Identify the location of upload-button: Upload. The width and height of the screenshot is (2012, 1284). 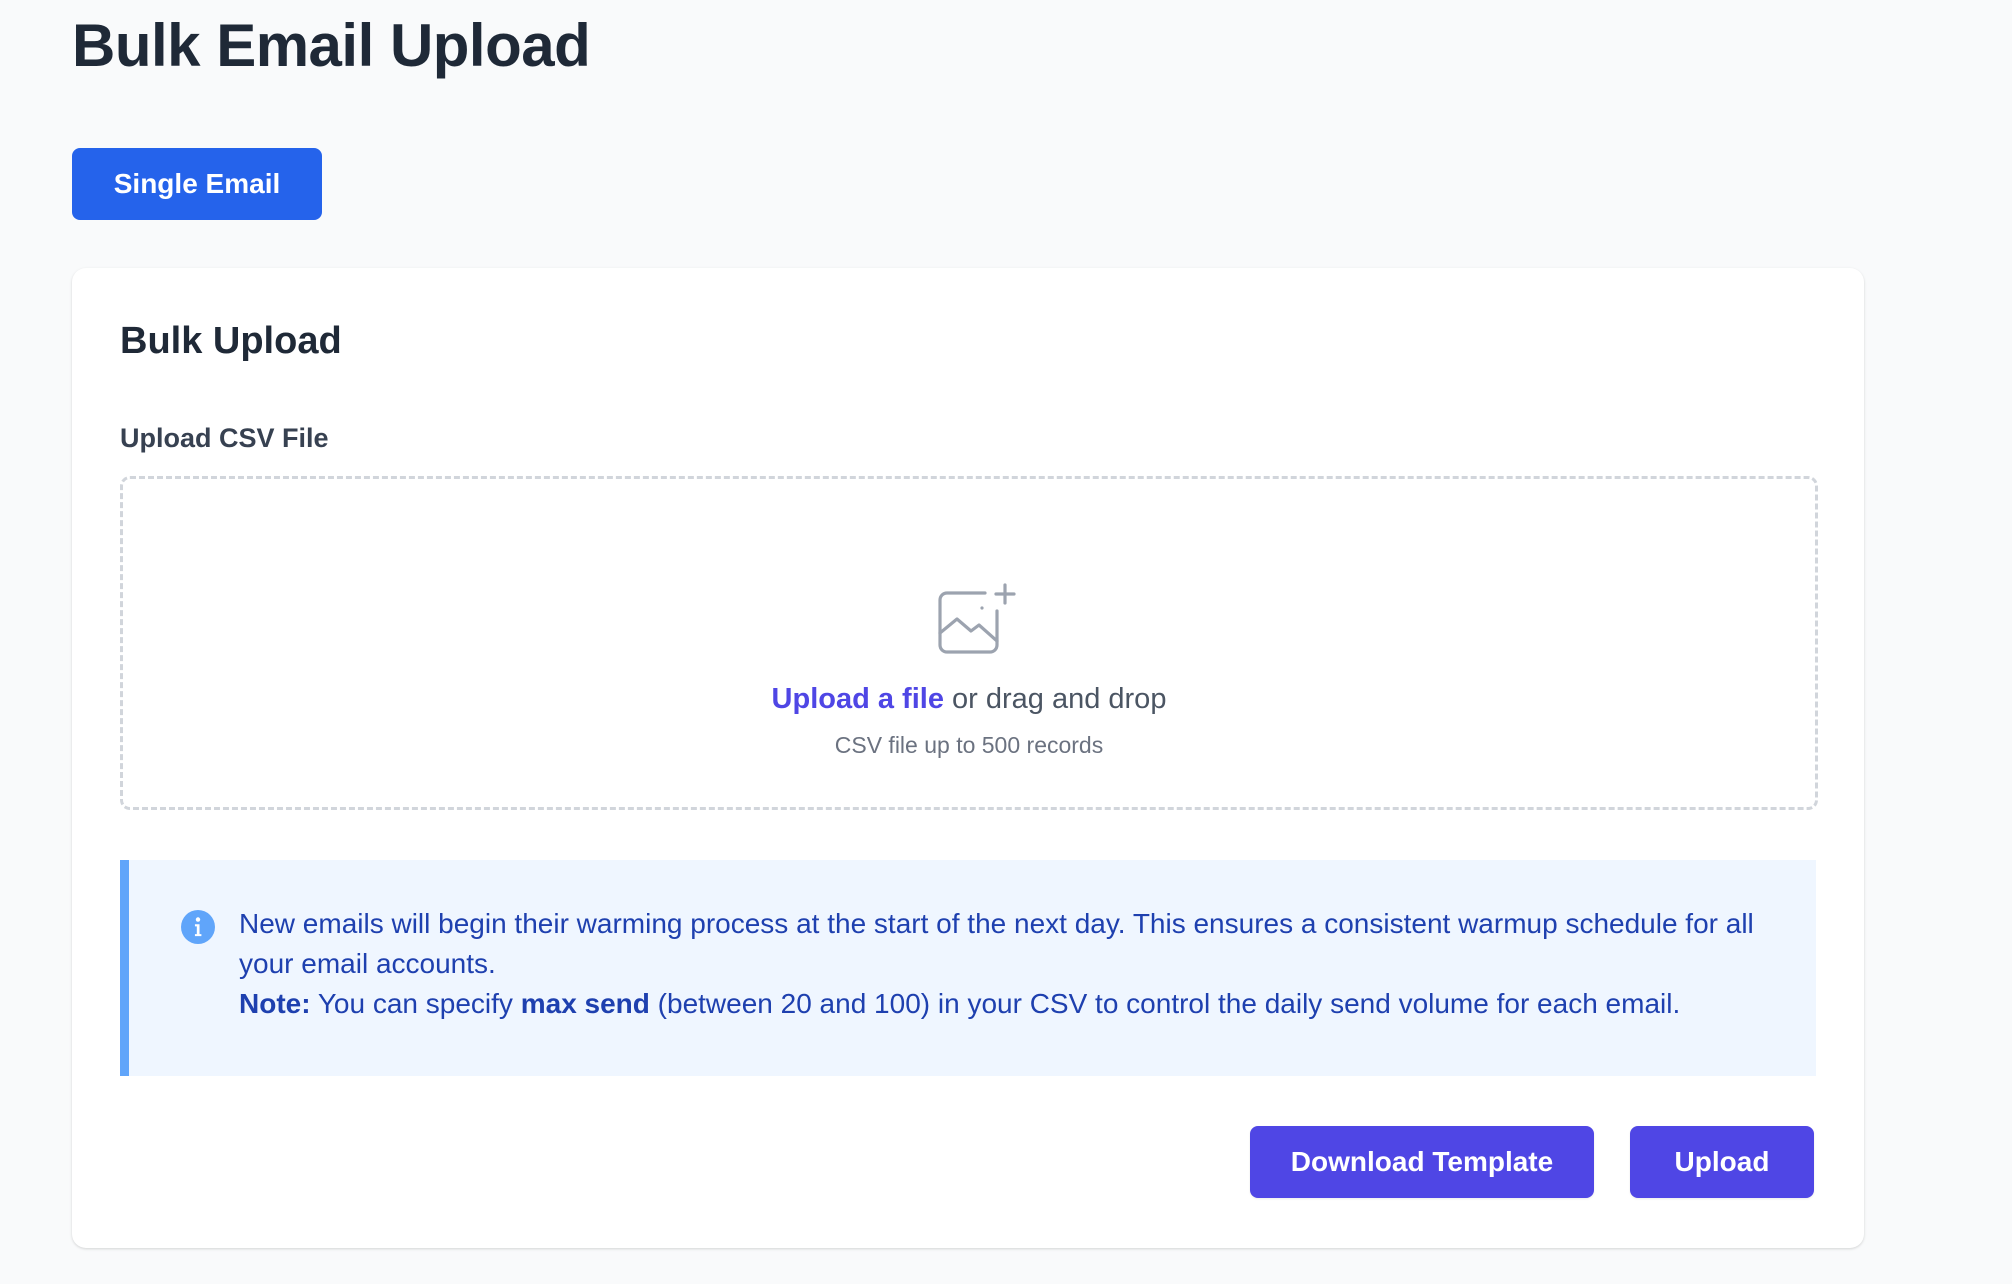
(1722, 1162).